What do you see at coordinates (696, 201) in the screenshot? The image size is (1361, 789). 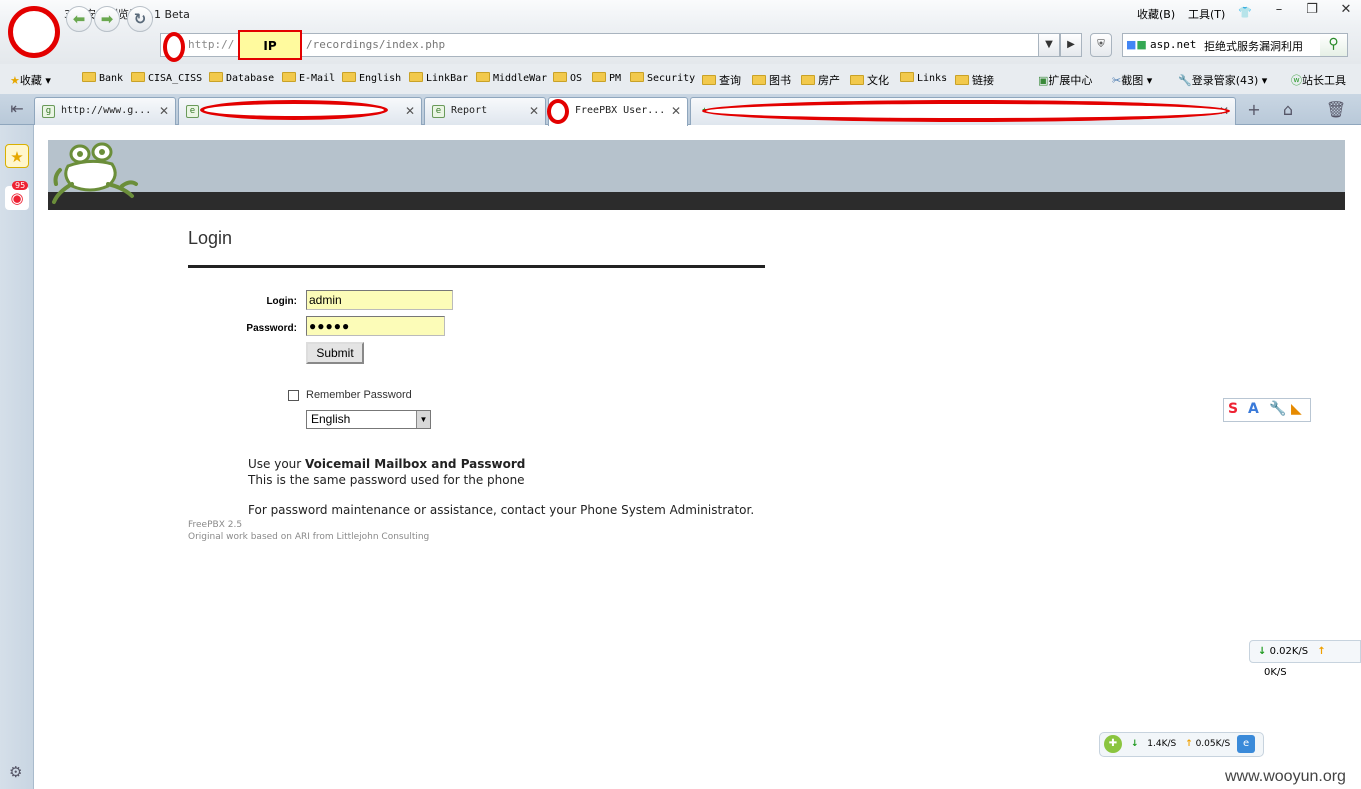 I see `freepbx-header-bar` at bounding box center [696, 201].